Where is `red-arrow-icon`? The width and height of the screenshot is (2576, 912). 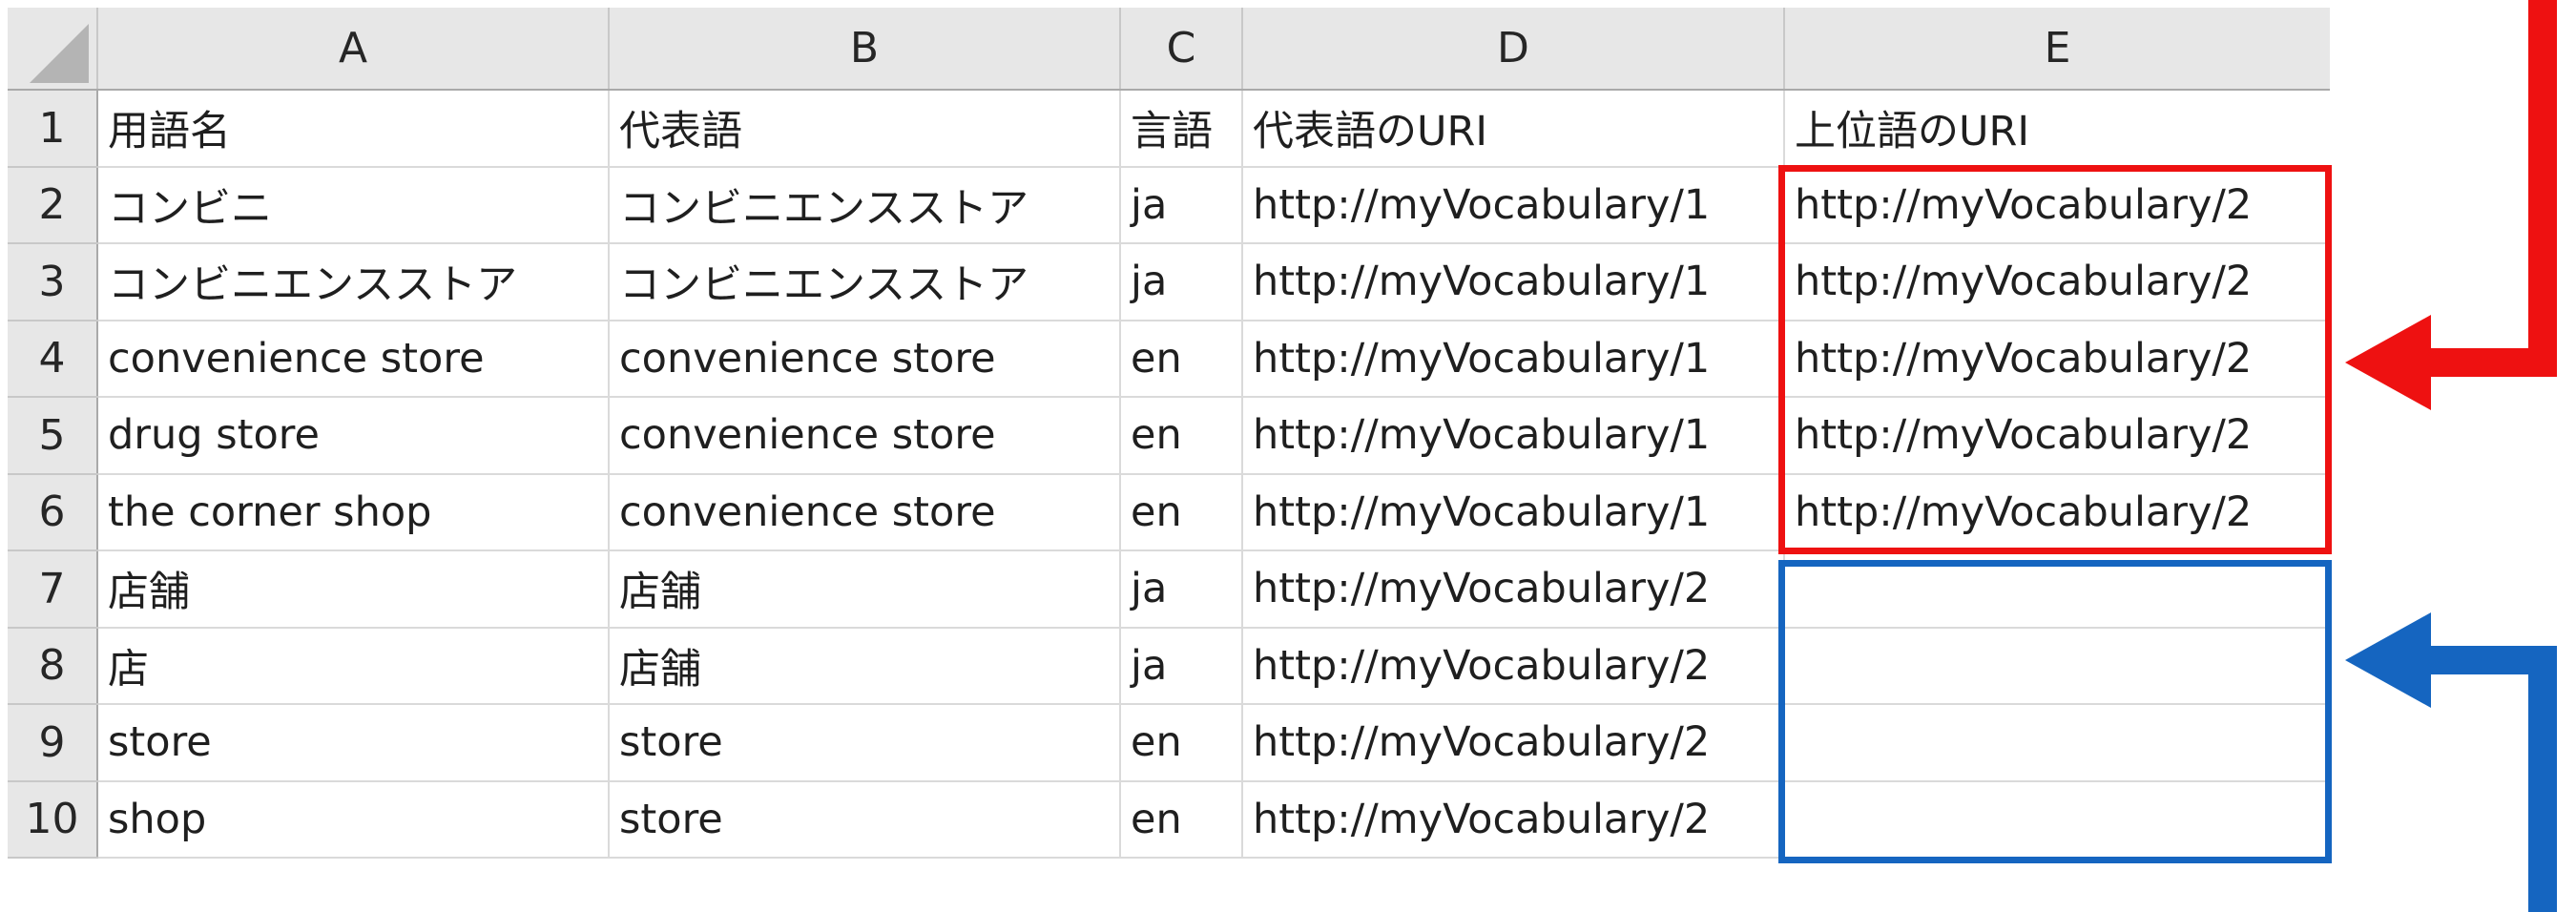
red-arrow-icon is located at coordinates (2451, 205).